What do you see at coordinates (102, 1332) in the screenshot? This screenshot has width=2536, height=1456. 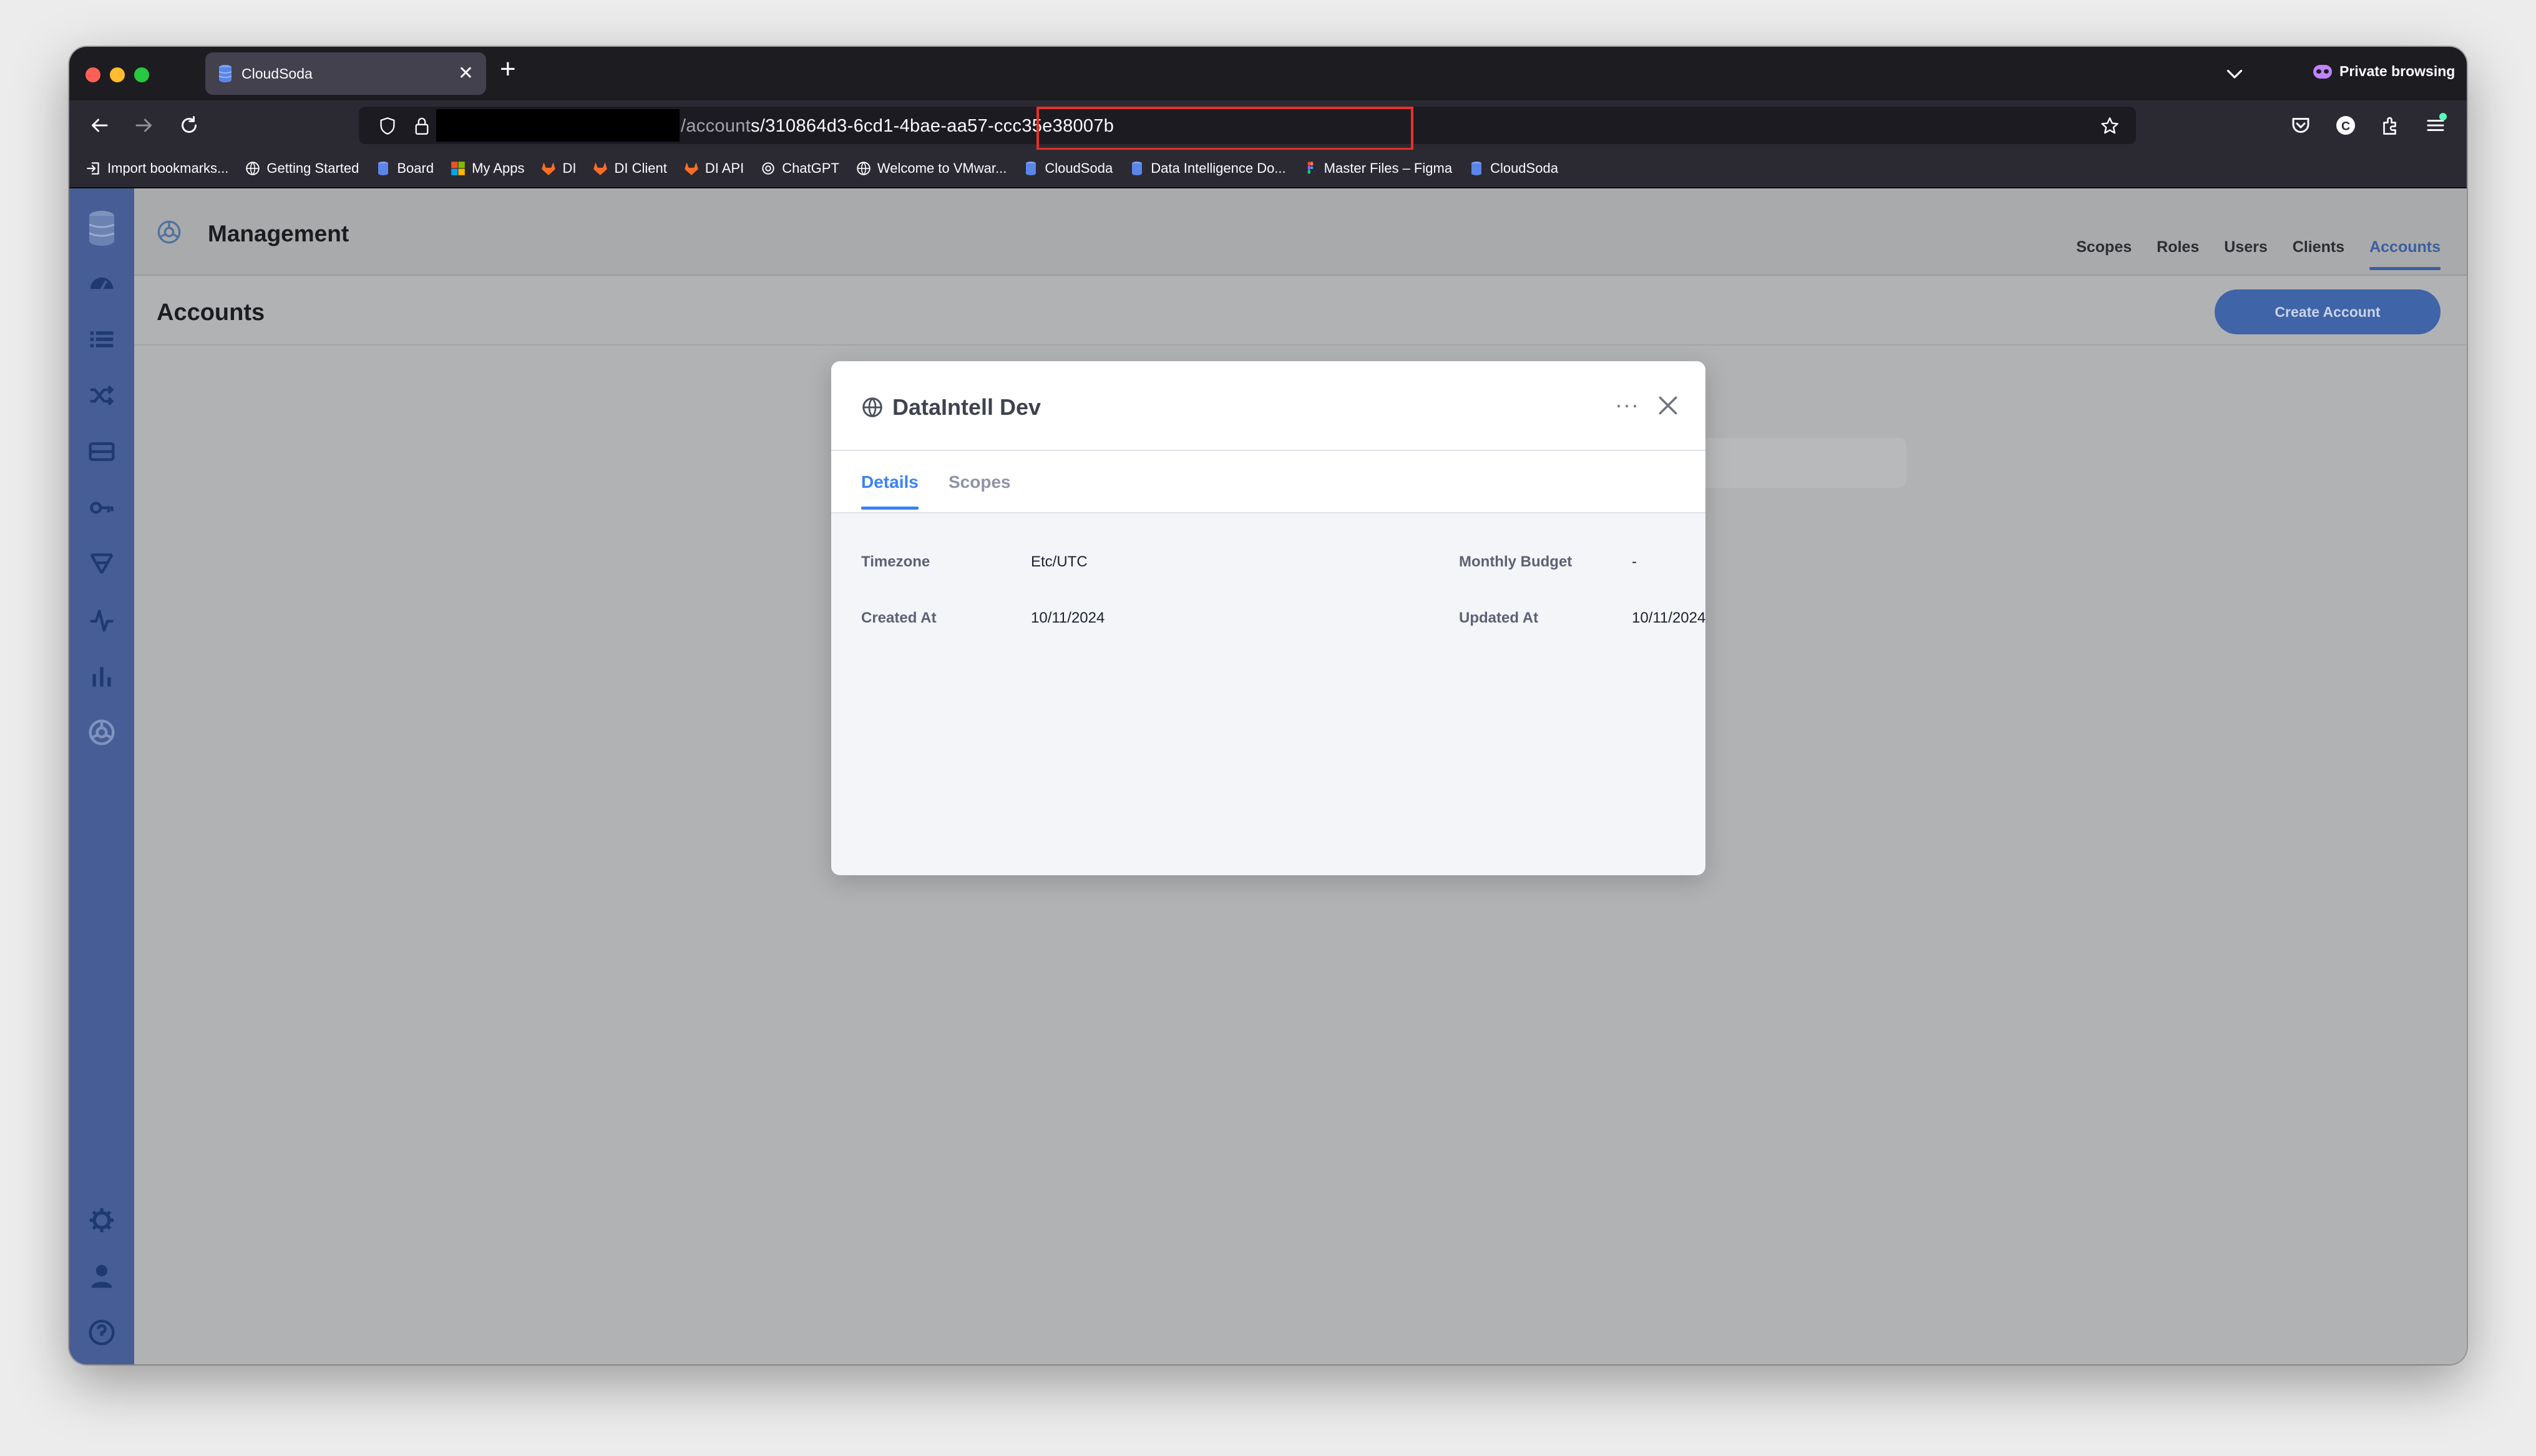 I see `help-icon` at bounding box center [102, 1332].